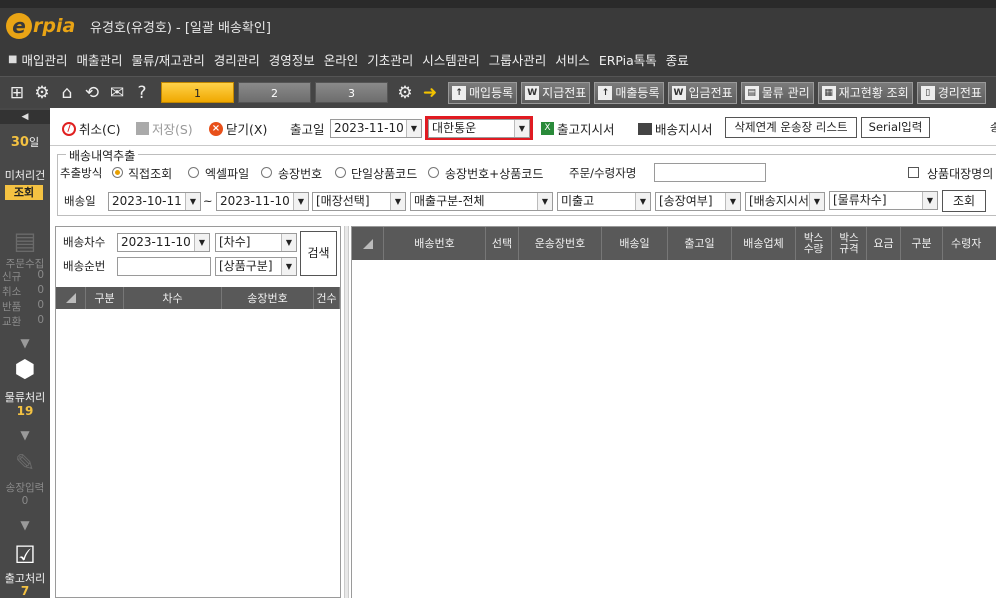  Describe the element at coordinates (677, 59) in the screenshot. I see `menu-item-exit: 종료` at that location.